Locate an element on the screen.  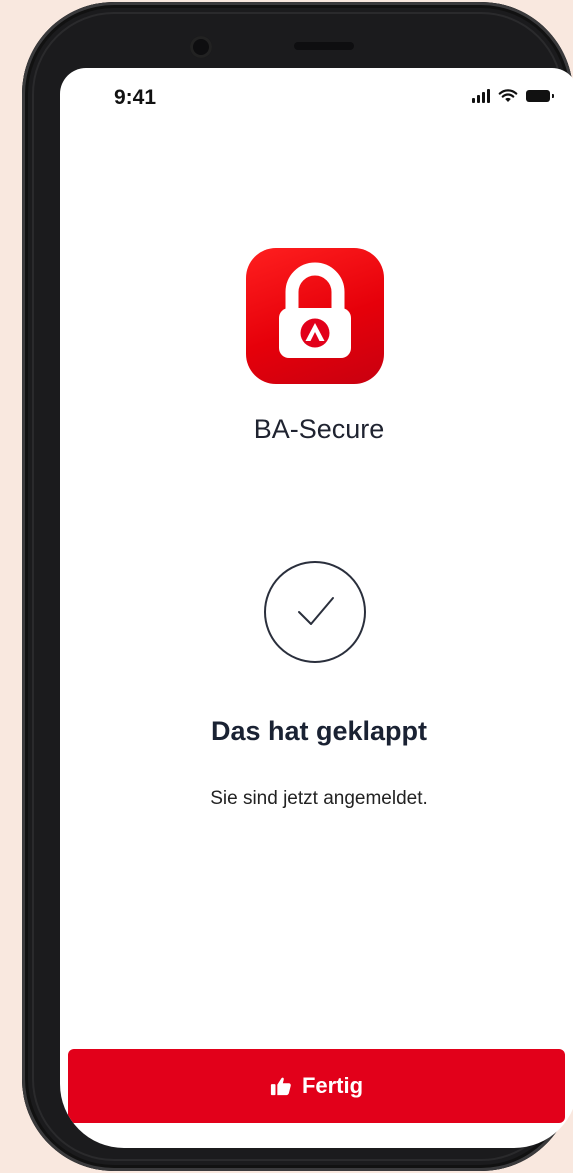
thumbs-up-icon is located at coordinates (280, 1086).